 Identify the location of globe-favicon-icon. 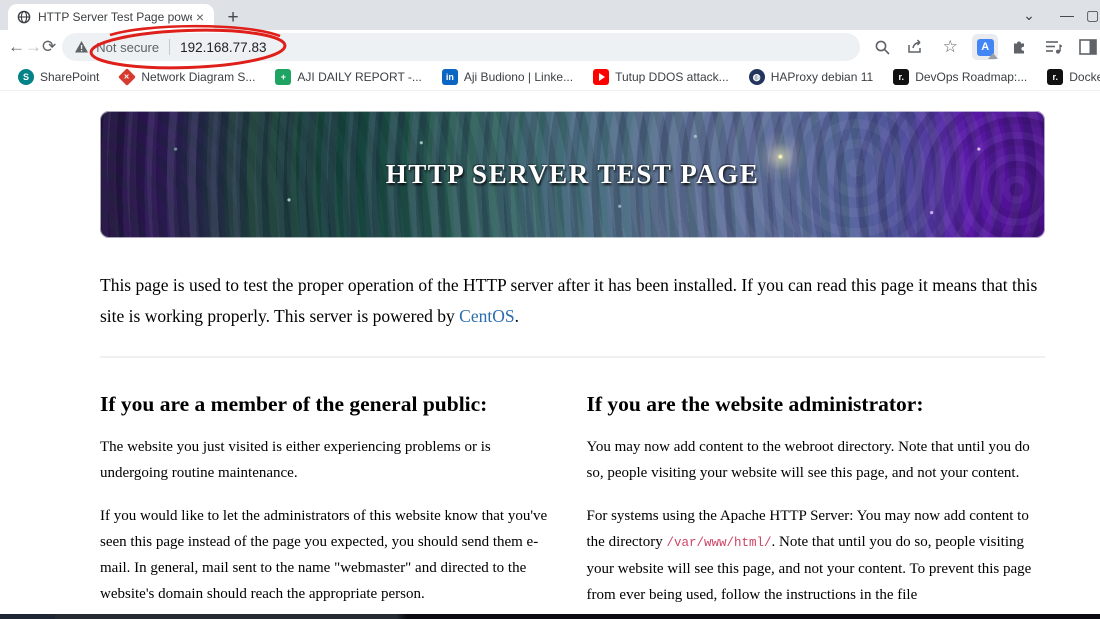
(24, 17).